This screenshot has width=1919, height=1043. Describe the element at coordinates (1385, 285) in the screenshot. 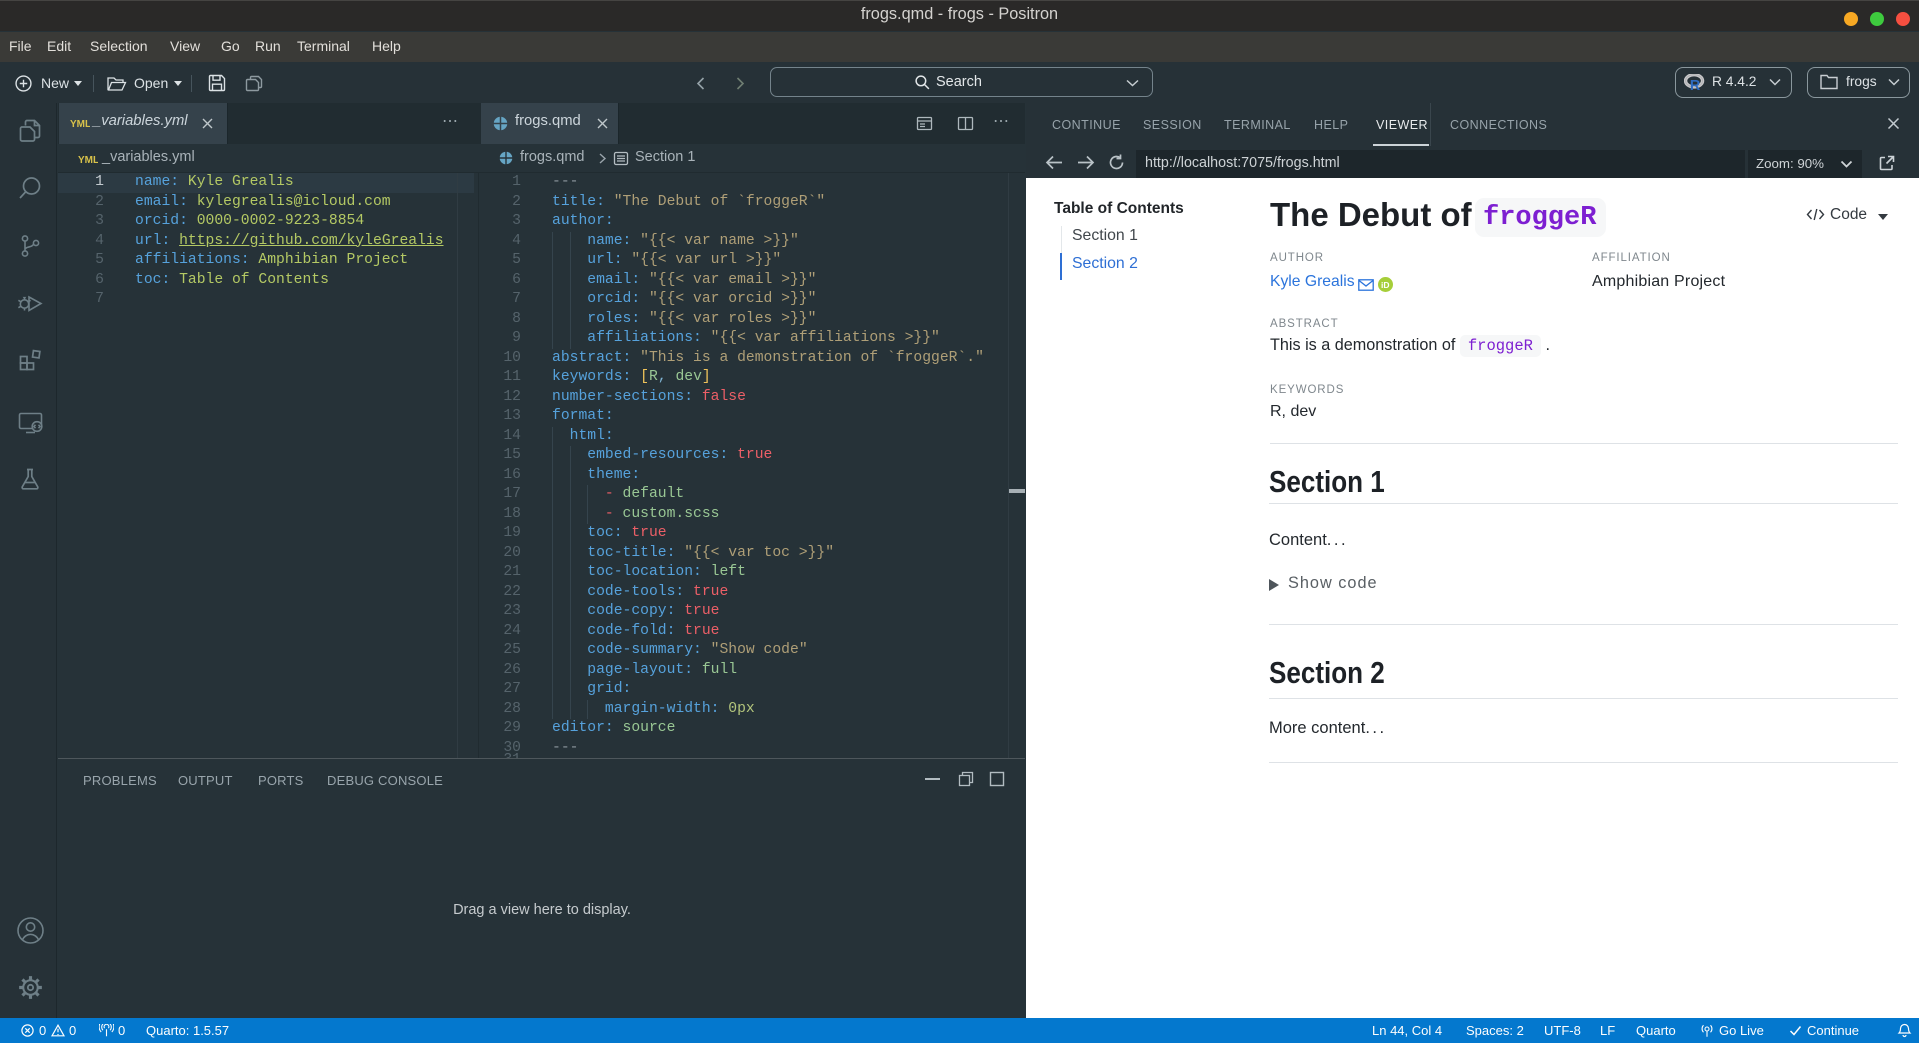

I see `svg-text: iD` at that location.